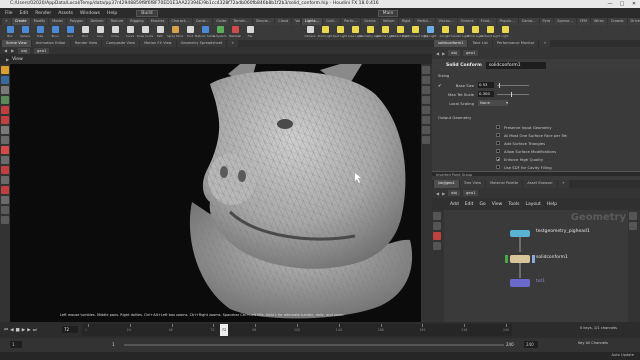  What do you see at coordinates (158, 43) in the screenshot?
I see `tab-motion-fx-view: Motion FX View` at bounding box center [158, 43].